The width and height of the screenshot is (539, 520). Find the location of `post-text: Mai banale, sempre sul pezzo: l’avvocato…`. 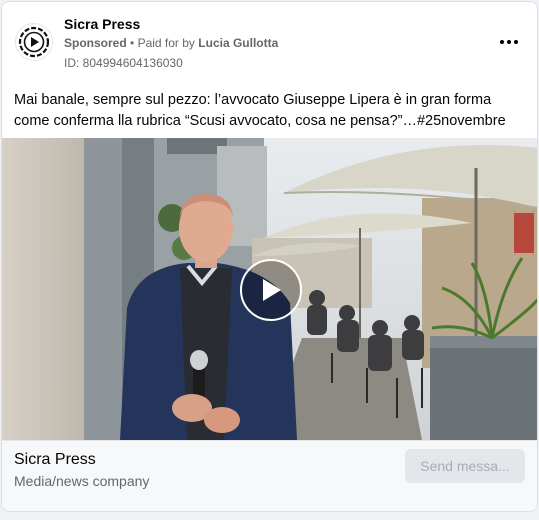

post-text: Mai banale, sempre sul pezzo: l’avvocato… is located at coordinates (260, 110).